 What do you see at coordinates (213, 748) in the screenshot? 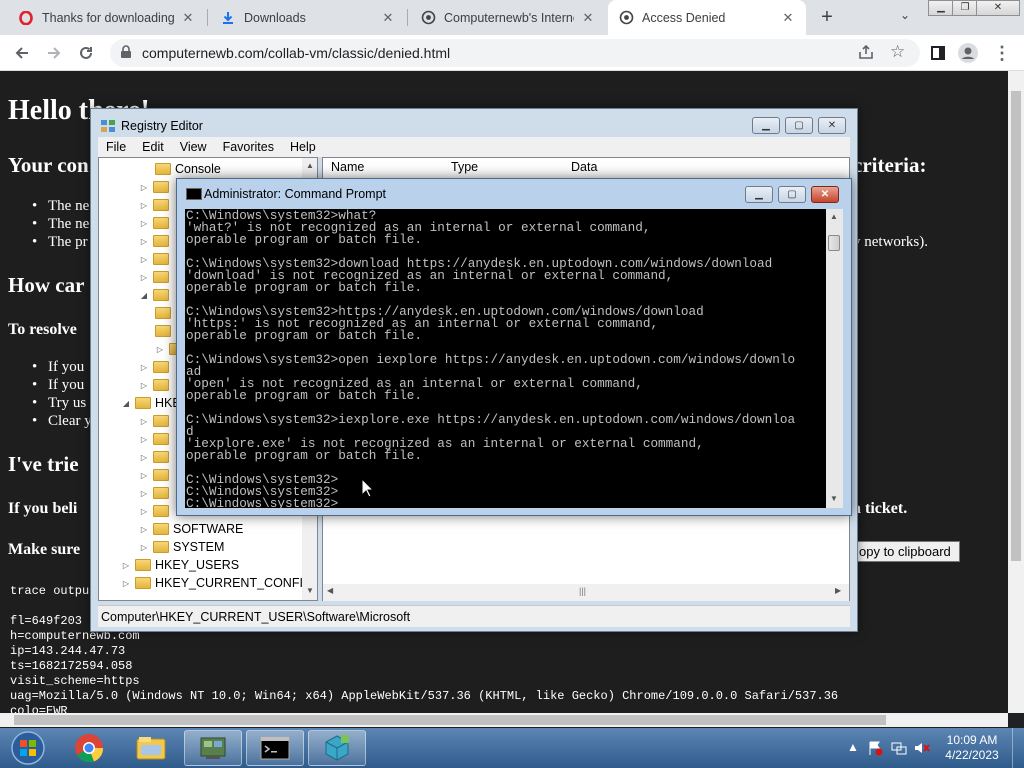
I see `taskbar-regedit` at bounding box center [213, 748].